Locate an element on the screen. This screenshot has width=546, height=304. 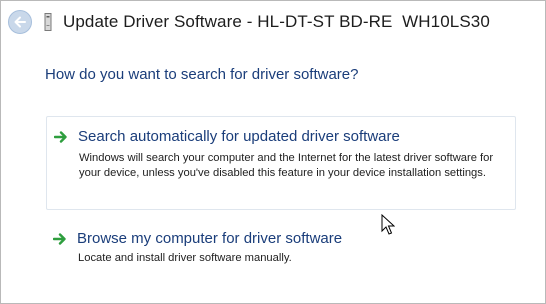
mouse-cursor-icon is located at coordinates (388, 224).